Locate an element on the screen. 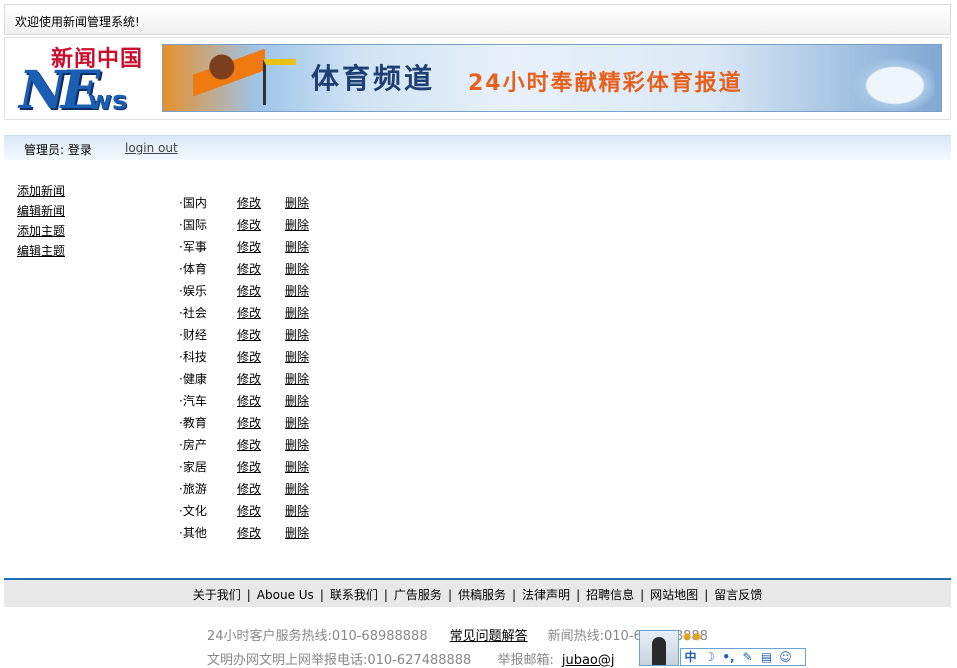 This screenshot has width=957, height=668. topic-row: ·汽车 修改 删除 is located at coordinates (259, 402).